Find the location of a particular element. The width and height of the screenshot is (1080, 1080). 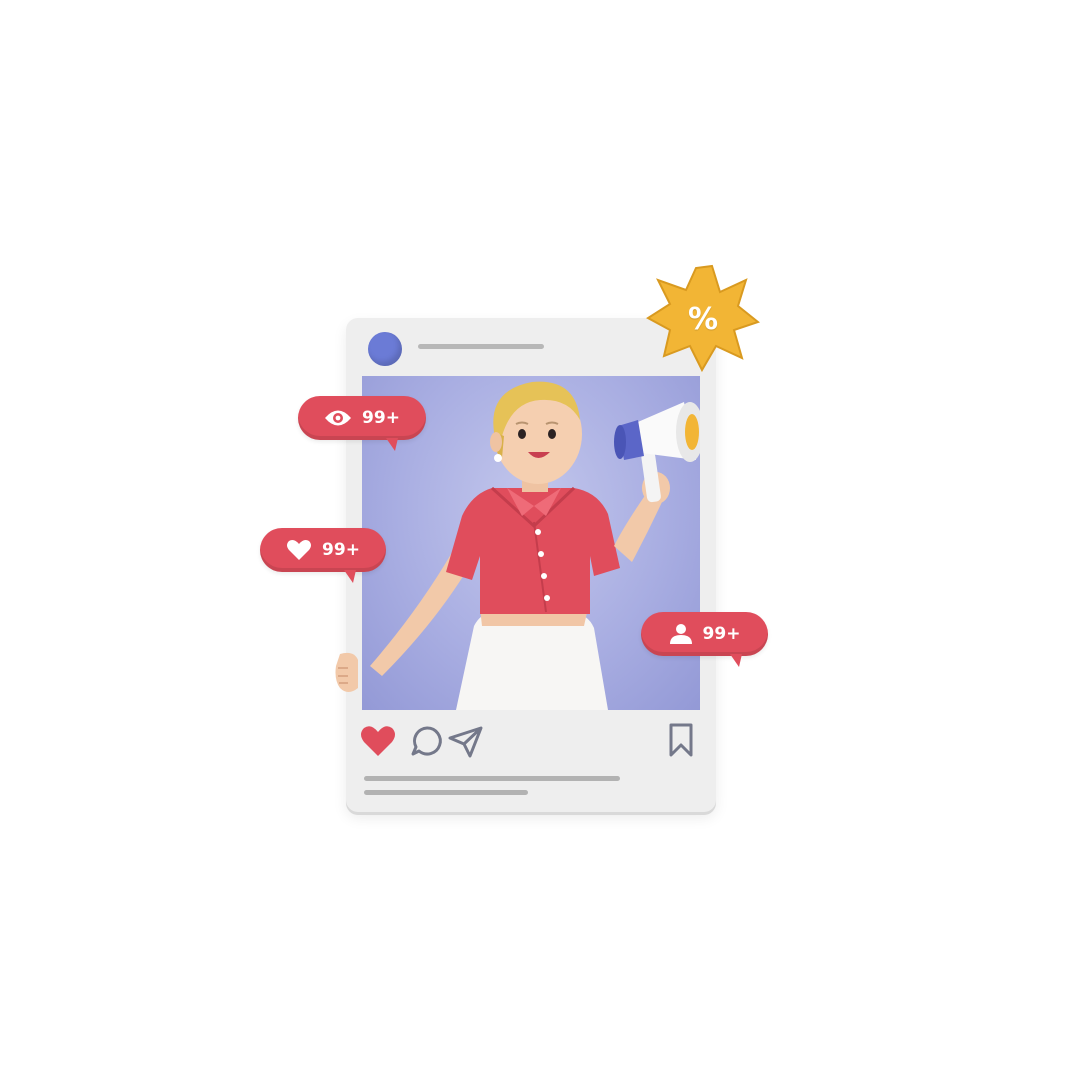

followers-count: 99+ is located at coordinates (721, 634).